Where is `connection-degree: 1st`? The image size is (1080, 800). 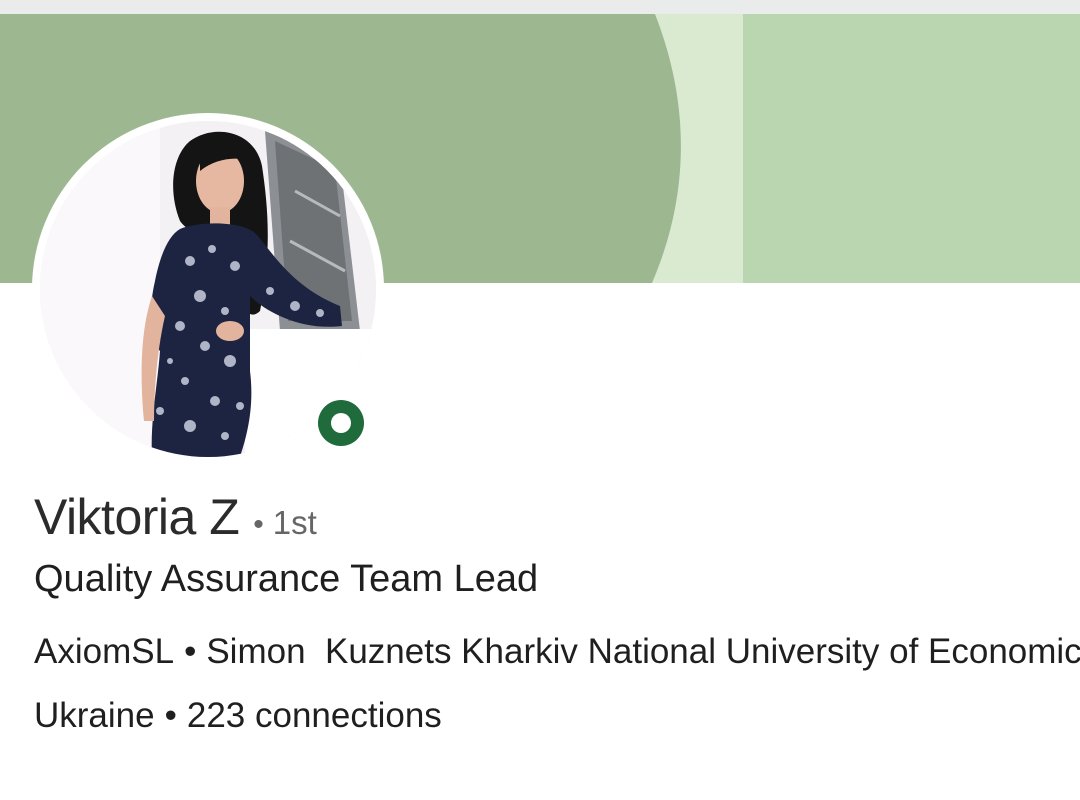 connection-degree: 1st is located at coordinates (294, 522).